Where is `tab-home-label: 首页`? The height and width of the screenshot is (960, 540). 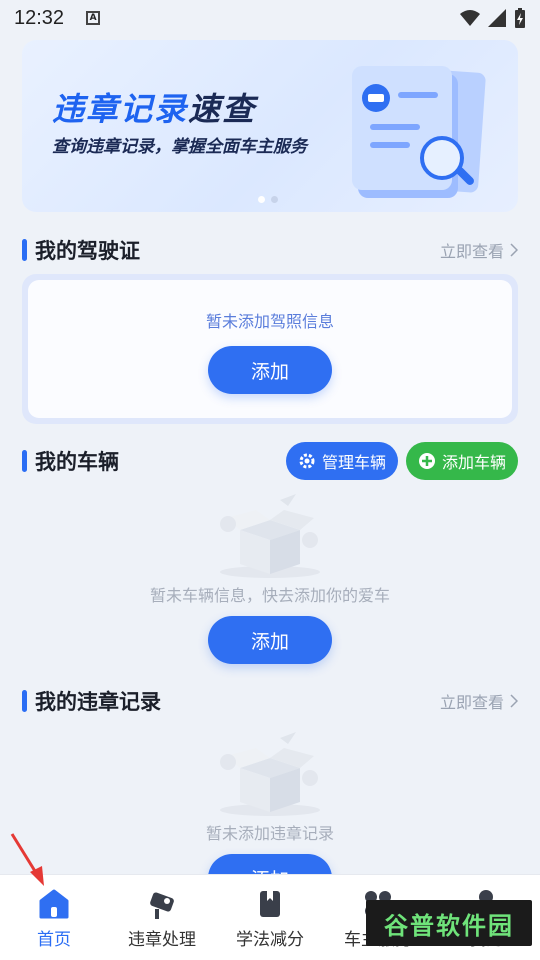
tab-home-label: 首页 is located at coordinates (54, 940).